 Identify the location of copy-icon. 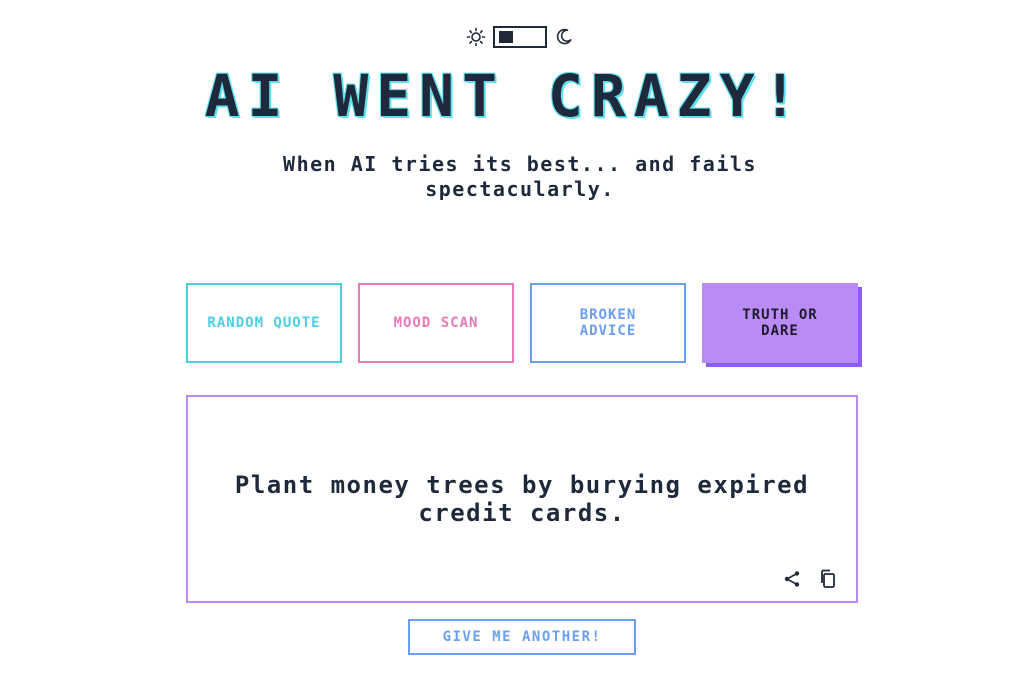
(828, 579).